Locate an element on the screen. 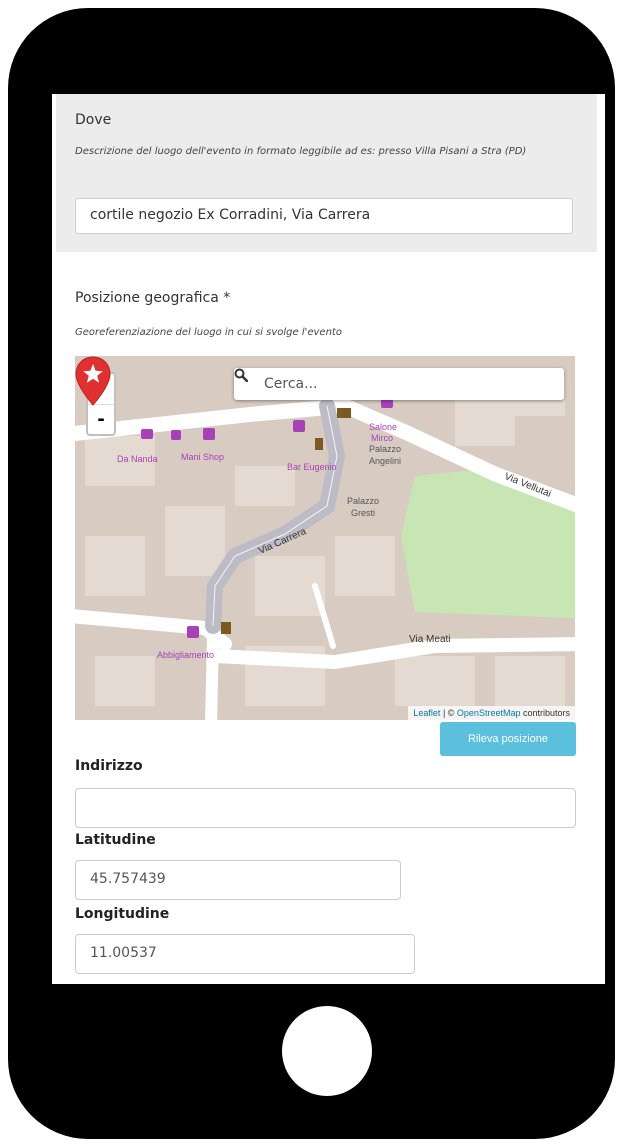  map-label-salone-2: Mirco is located at coordinates (382, 438).